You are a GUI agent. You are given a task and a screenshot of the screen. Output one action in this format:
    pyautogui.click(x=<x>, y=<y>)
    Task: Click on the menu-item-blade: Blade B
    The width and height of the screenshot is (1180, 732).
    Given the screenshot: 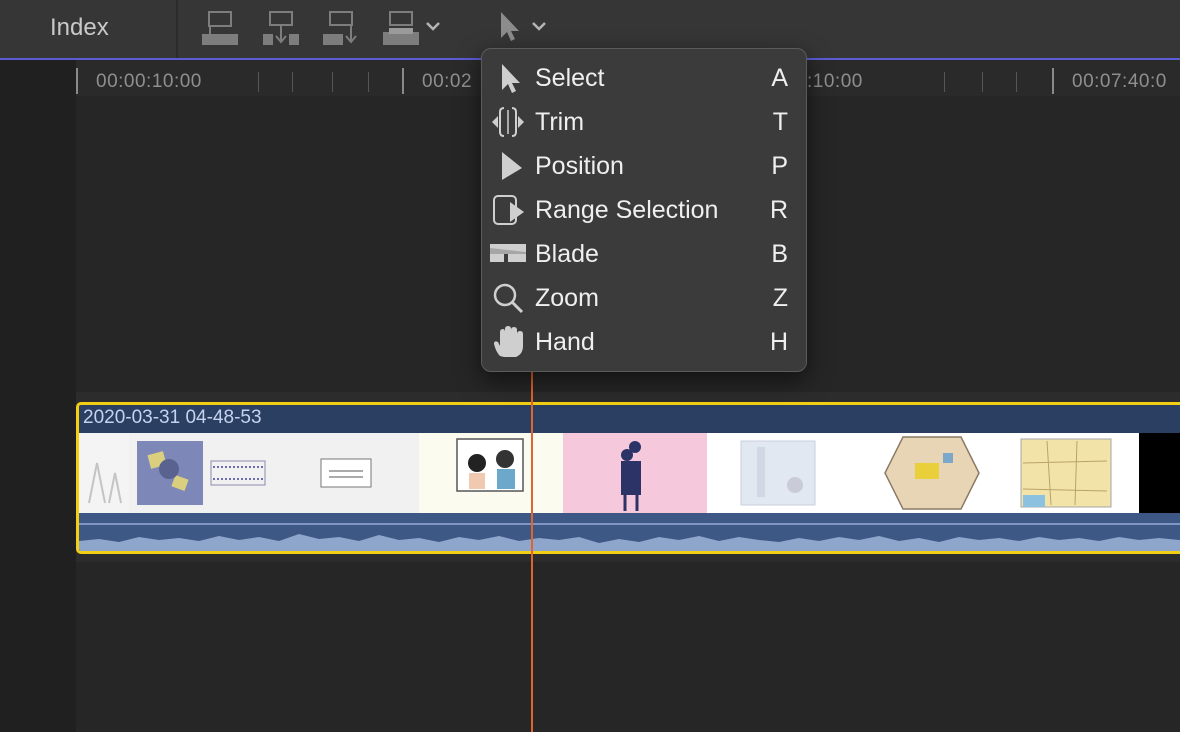 What is the action you would take?
    pyautogui.click(x=644, y=254)
    